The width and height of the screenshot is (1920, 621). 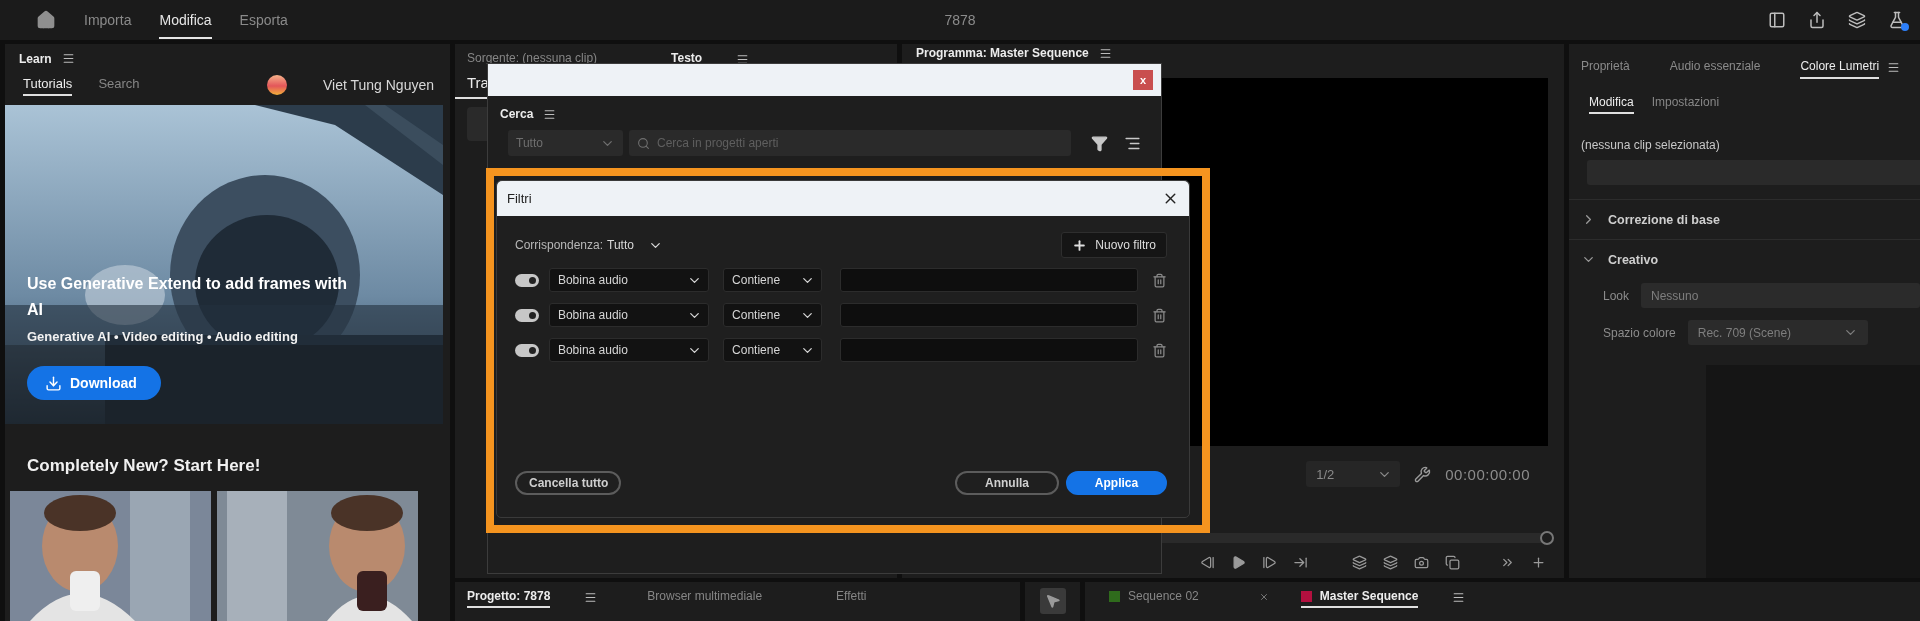 I want to click on match-label: Corrispondenza:, so click(x=559, y=245).